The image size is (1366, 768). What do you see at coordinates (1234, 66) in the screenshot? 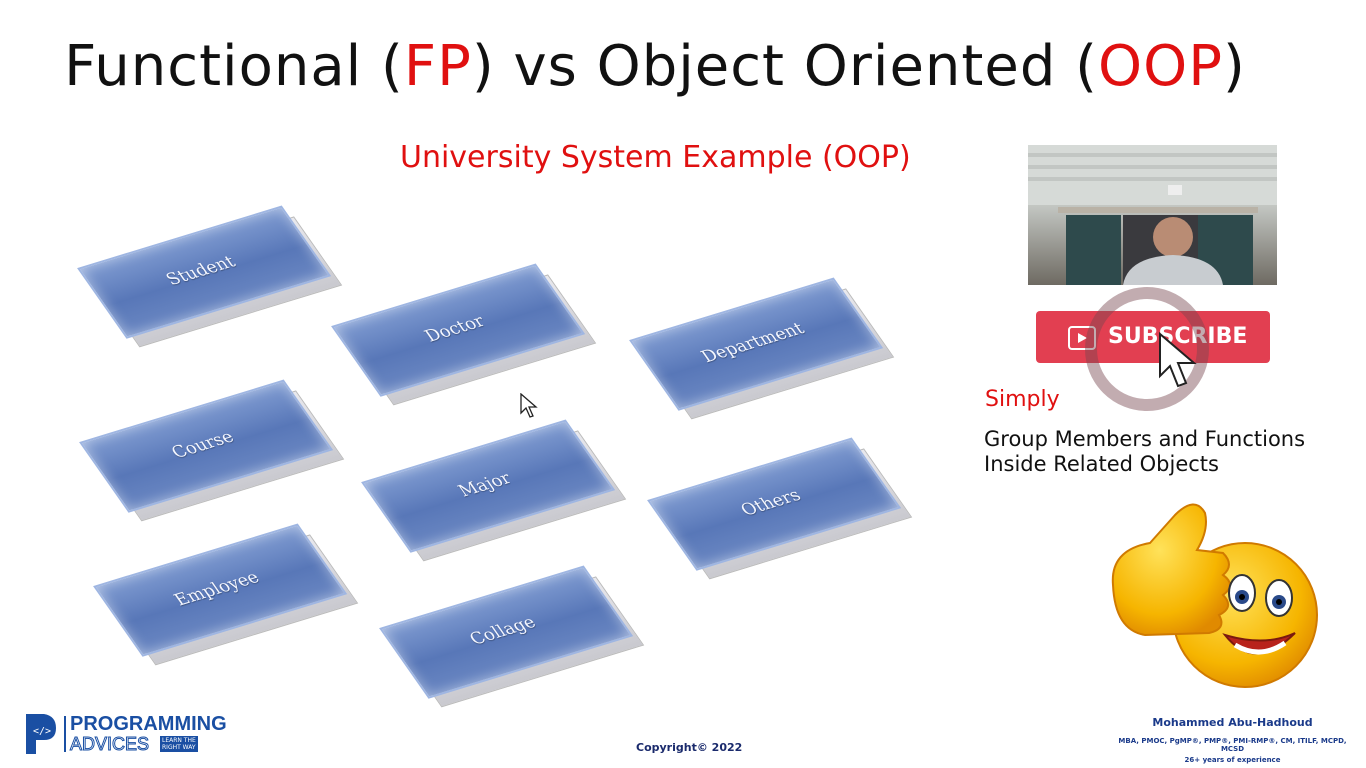
I see `title-part3: )` at bounding box center [1234, 66].